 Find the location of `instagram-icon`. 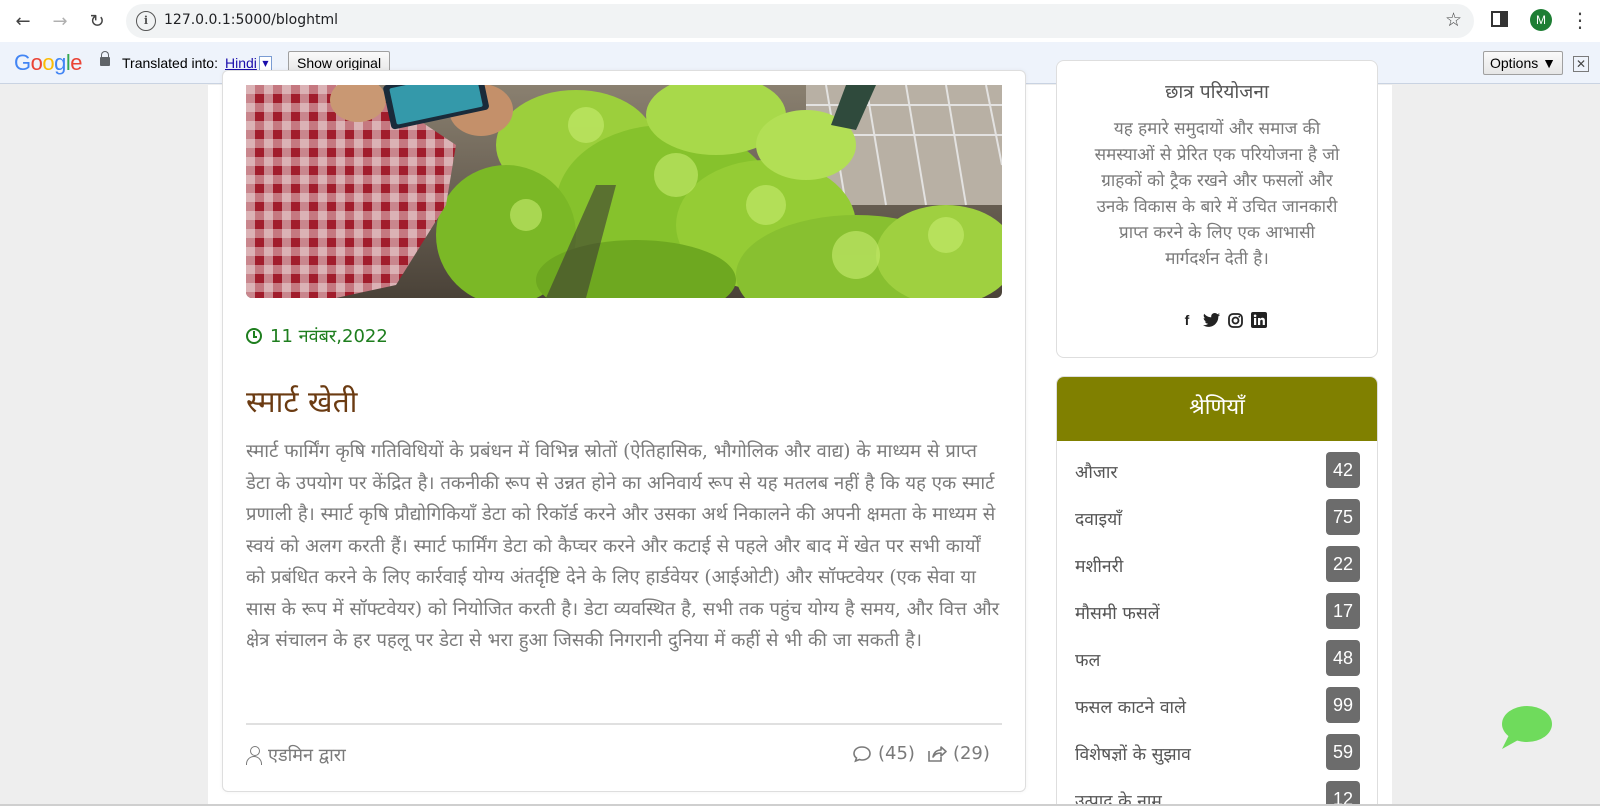

instagram-icon is located at coordinates (1235, 320).